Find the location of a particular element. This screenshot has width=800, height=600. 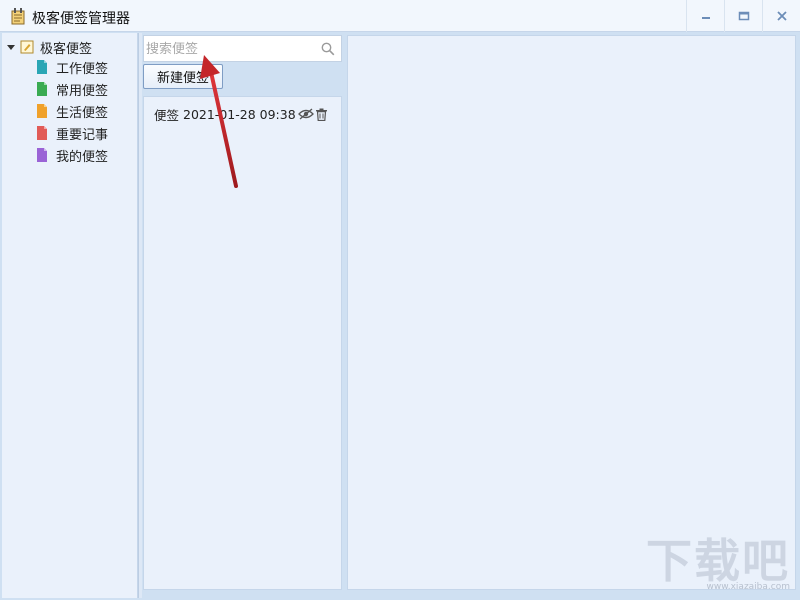

maximize-icon is located at coordinates (743, 16).